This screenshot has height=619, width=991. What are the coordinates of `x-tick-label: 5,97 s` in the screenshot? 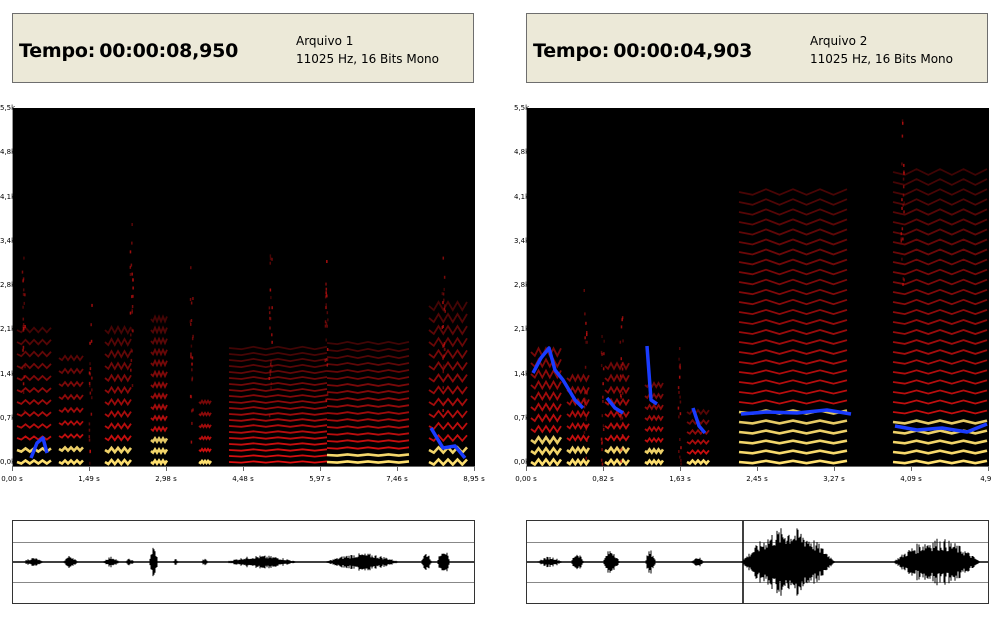 It's located at (320, 479).